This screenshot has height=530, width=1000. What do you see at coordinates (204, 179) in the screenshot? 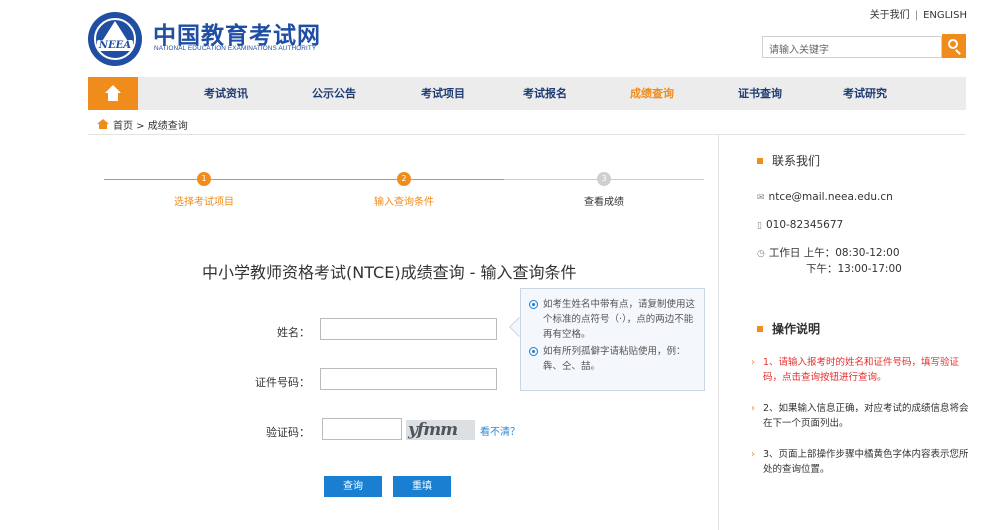
I see `step-1-dot: 1` at bounding box center [204, 179].